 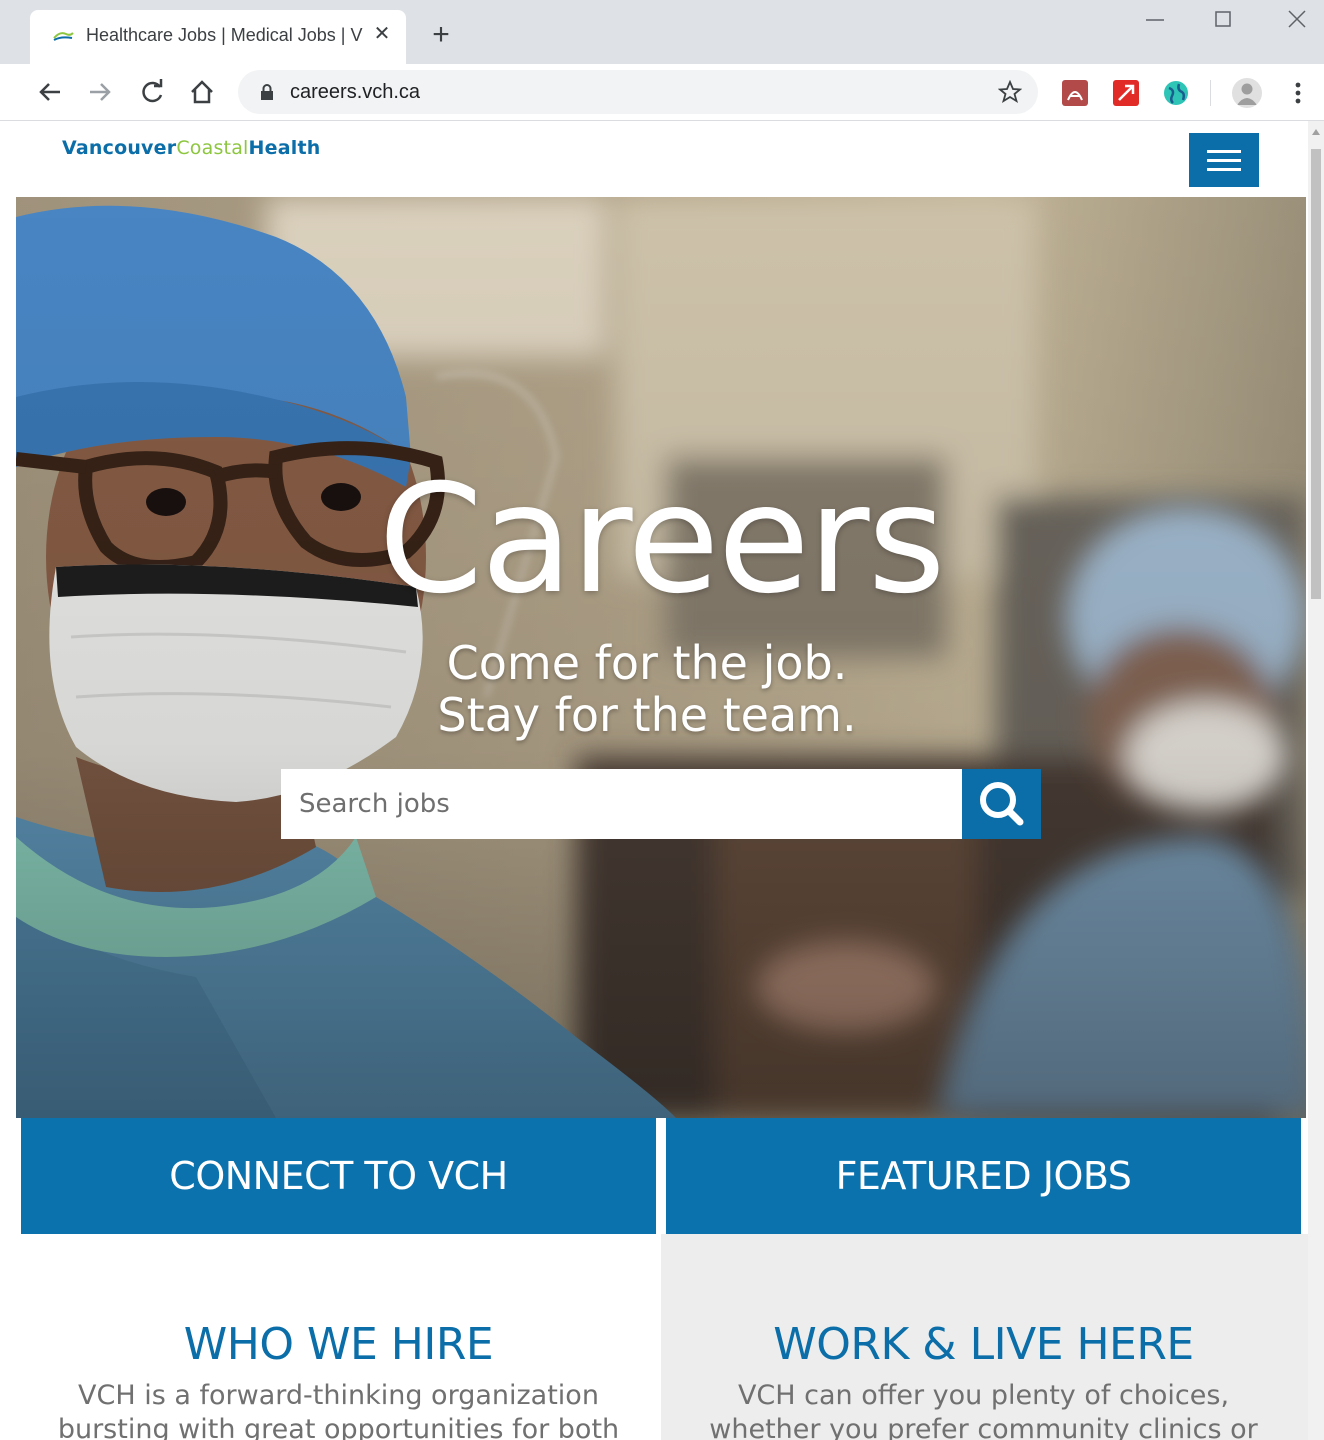 I want to click on reload-icon, so click(x=152, y=92).